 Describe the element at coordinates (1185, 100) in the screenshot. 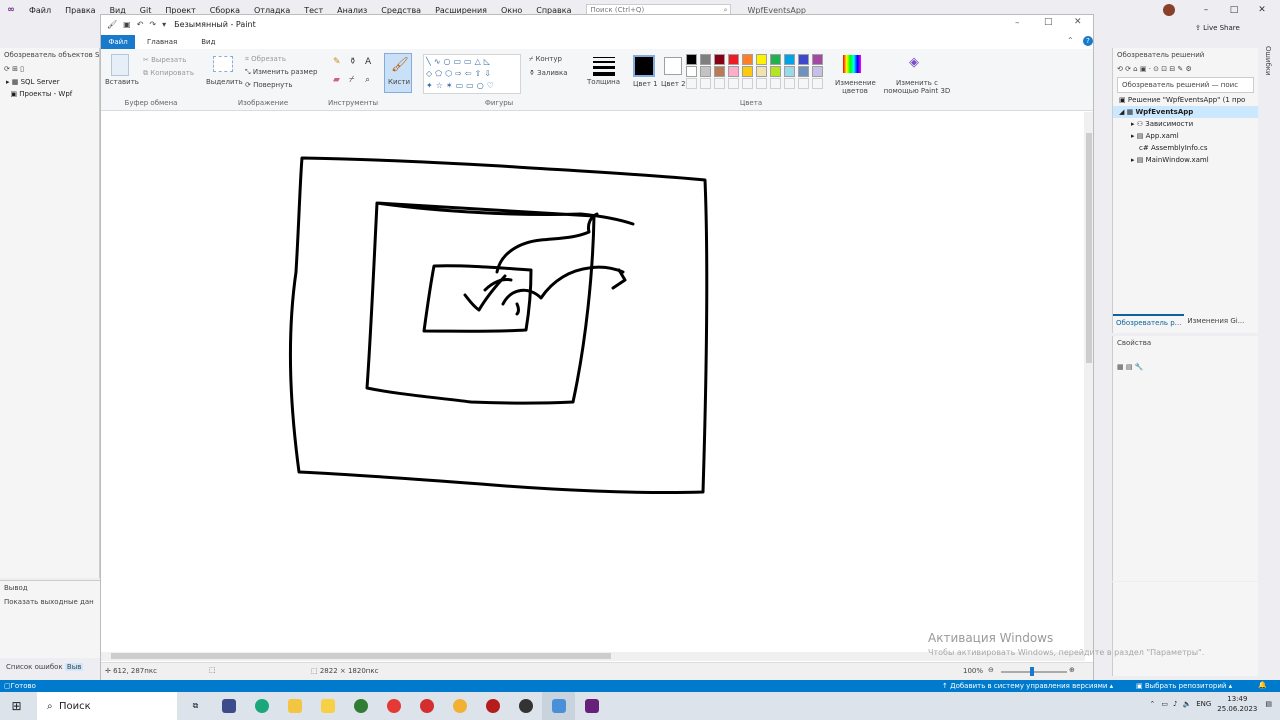

I see `tree-item-solution: ▣ Решение "WpfEventsApp" (1 про` at that location.